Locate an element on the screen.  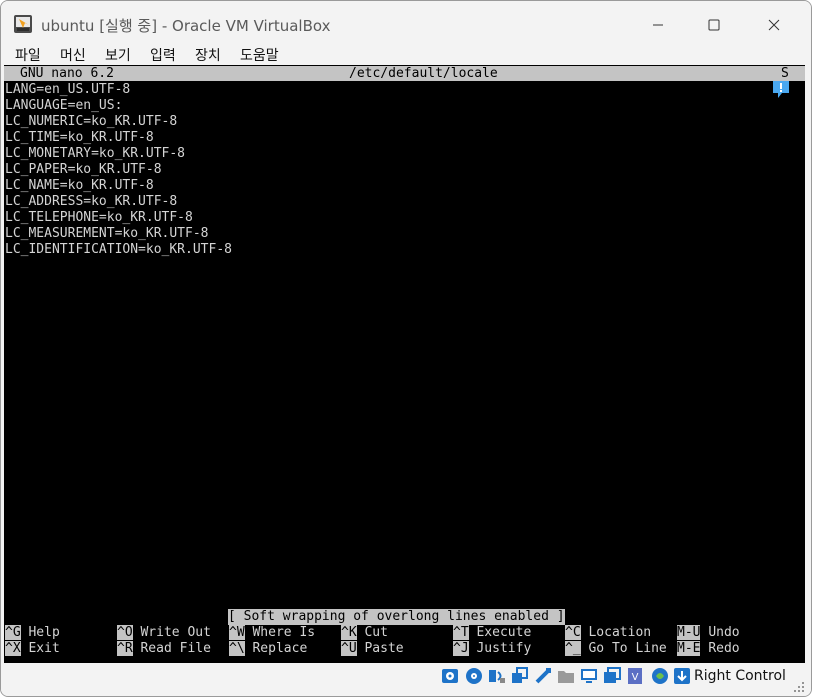
svg-text: V is located at coordinates (635, 677).